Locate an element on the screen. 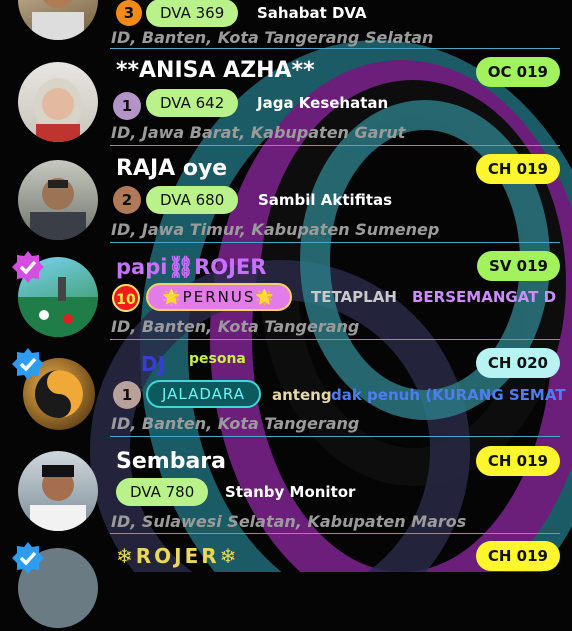 This screenshot has height=631, width=572. channel-badge: CH 020 is located at coordinates (517, 363).